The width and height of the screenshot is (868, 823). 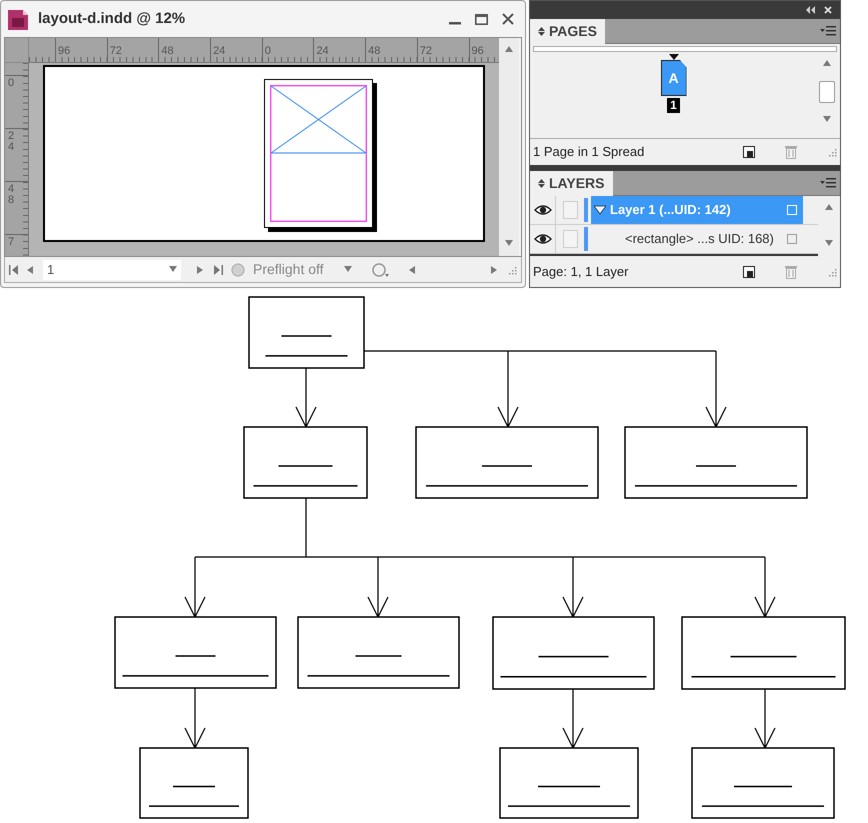 I want to click on status-circle-icon, so click(x=238, y=269).